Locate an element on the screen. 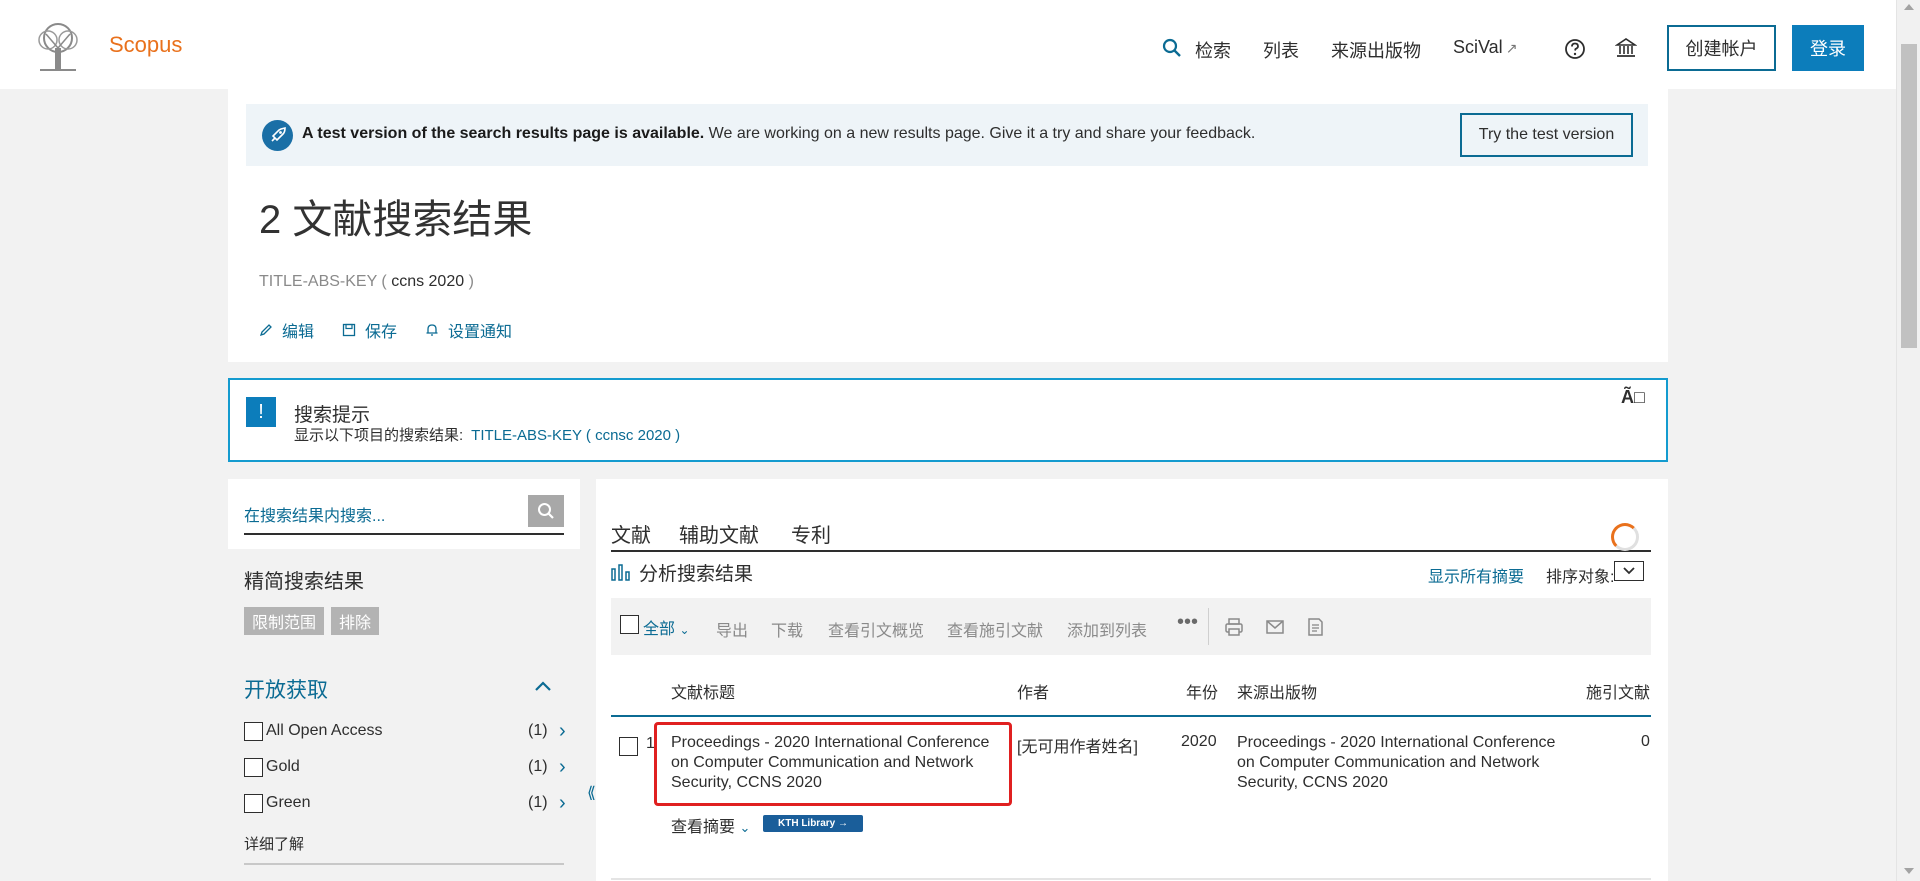  close-tip-icon: Ã□ is located at coordinates (1633, 397).